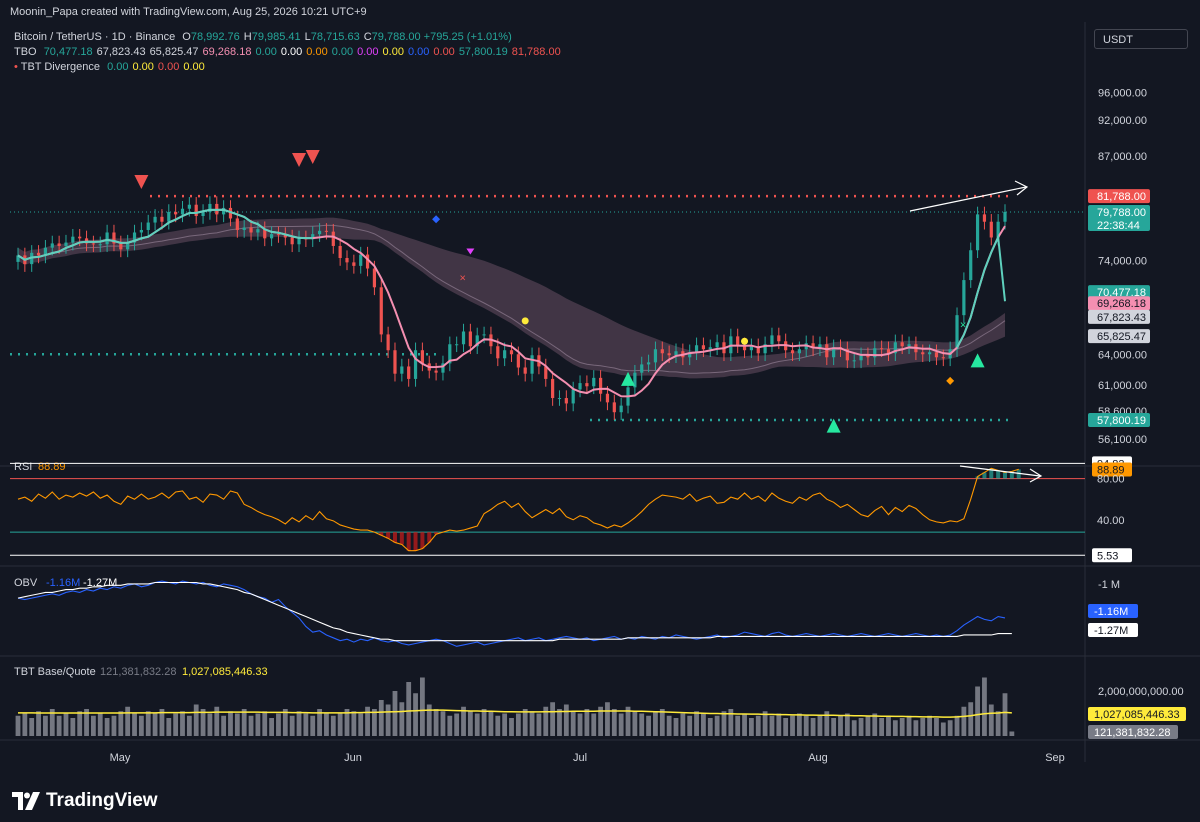 The image size is (1200, 822). I want to click on volume-ma-axis-label-text: 1,027,085,446.33, so click(1137, 715).